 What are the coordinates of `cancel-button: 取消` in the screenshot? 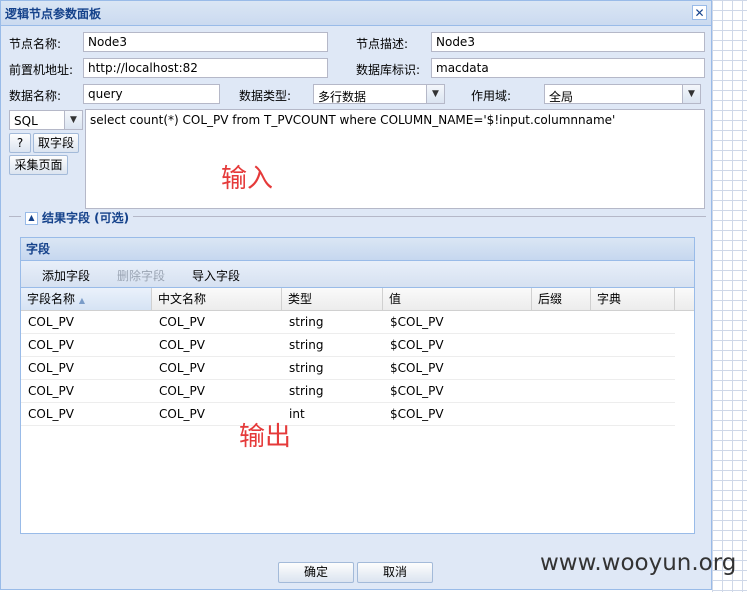 It's located at (395, 572).